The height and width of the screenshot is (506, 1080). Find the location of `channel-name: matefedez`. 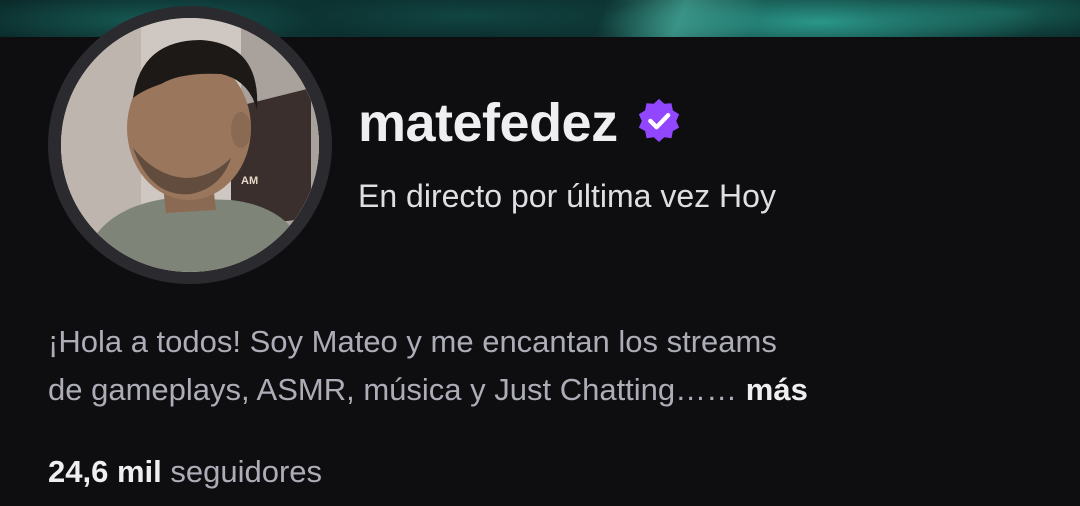

channel-name: matefedez is located at coordinates (488, 123).